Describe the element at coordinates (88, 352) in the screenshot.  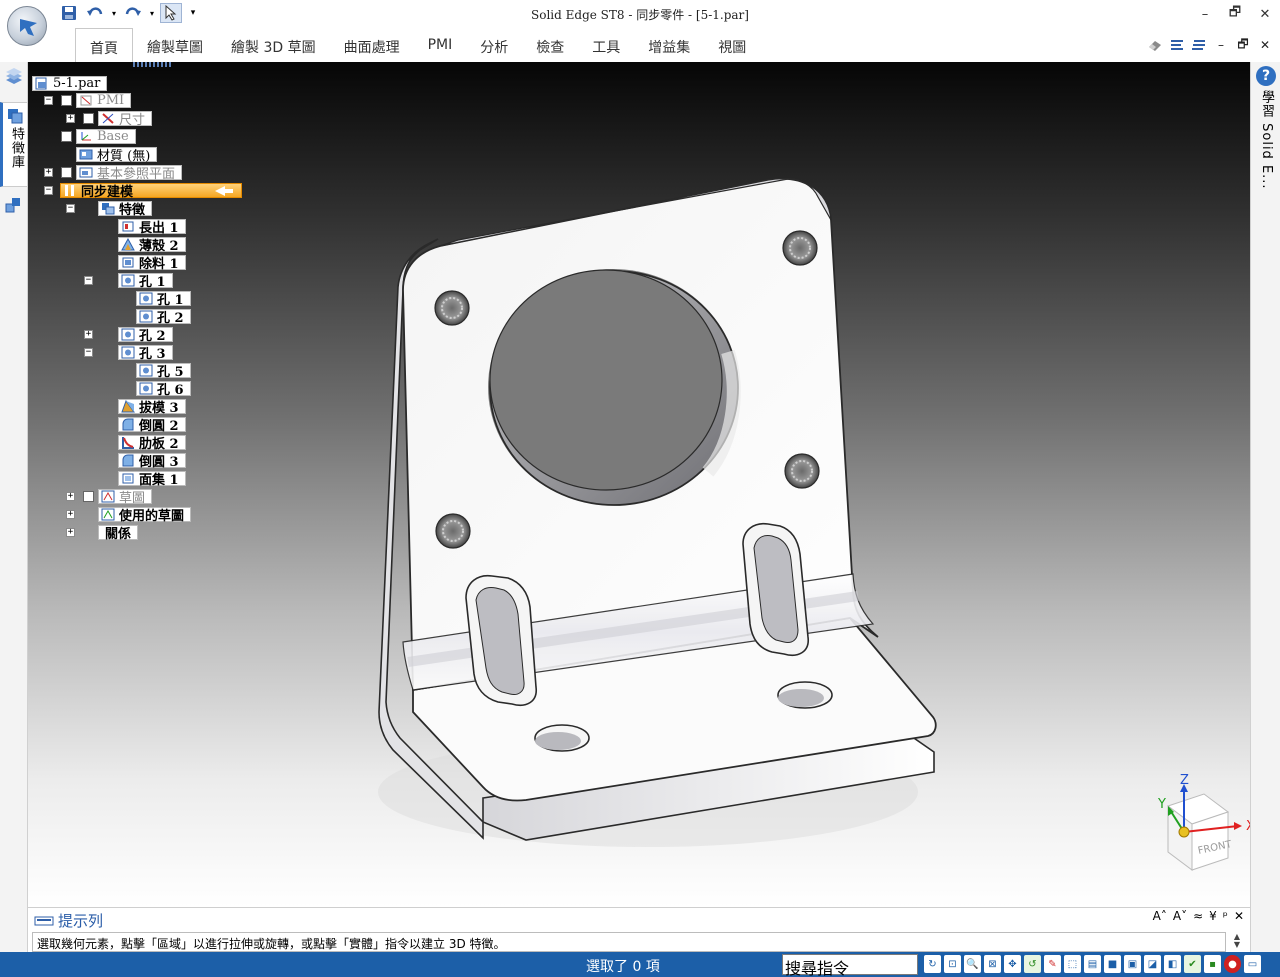
I see `expander-hole-3: −` at that location.